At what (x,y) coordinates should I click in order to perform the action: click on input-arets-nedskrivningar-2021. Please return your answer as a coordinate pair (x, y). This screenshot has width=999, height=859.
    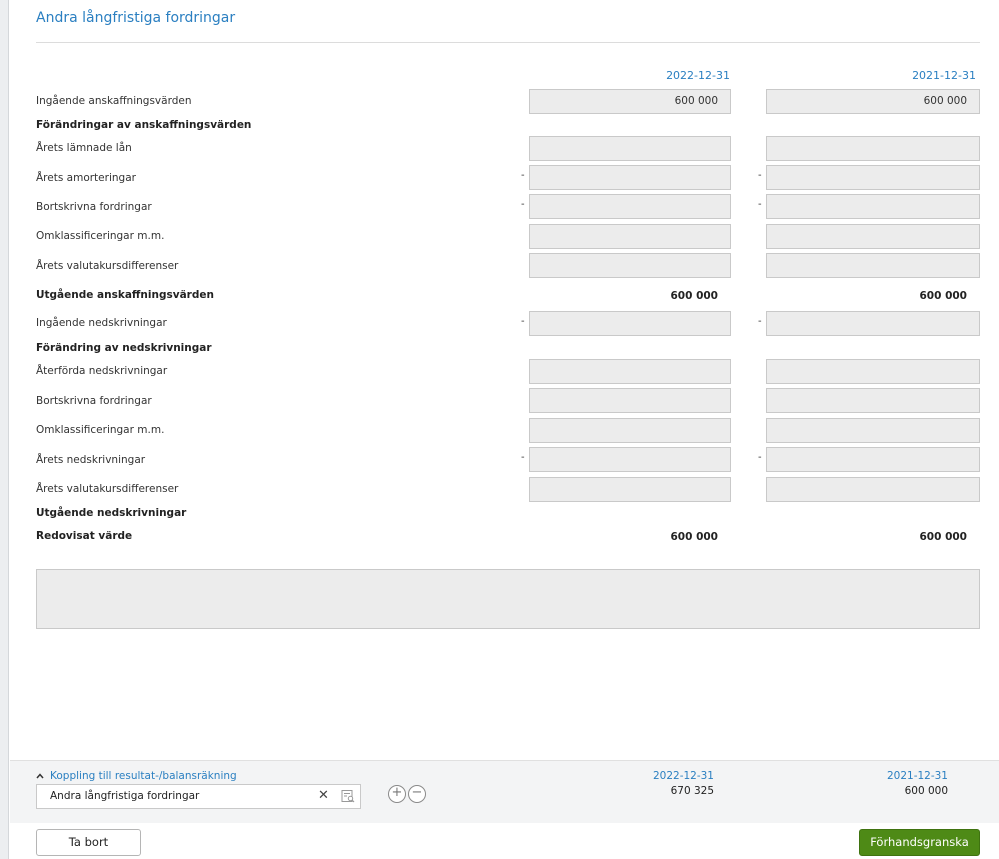
    Looking at the image, I should click on (873, 459).